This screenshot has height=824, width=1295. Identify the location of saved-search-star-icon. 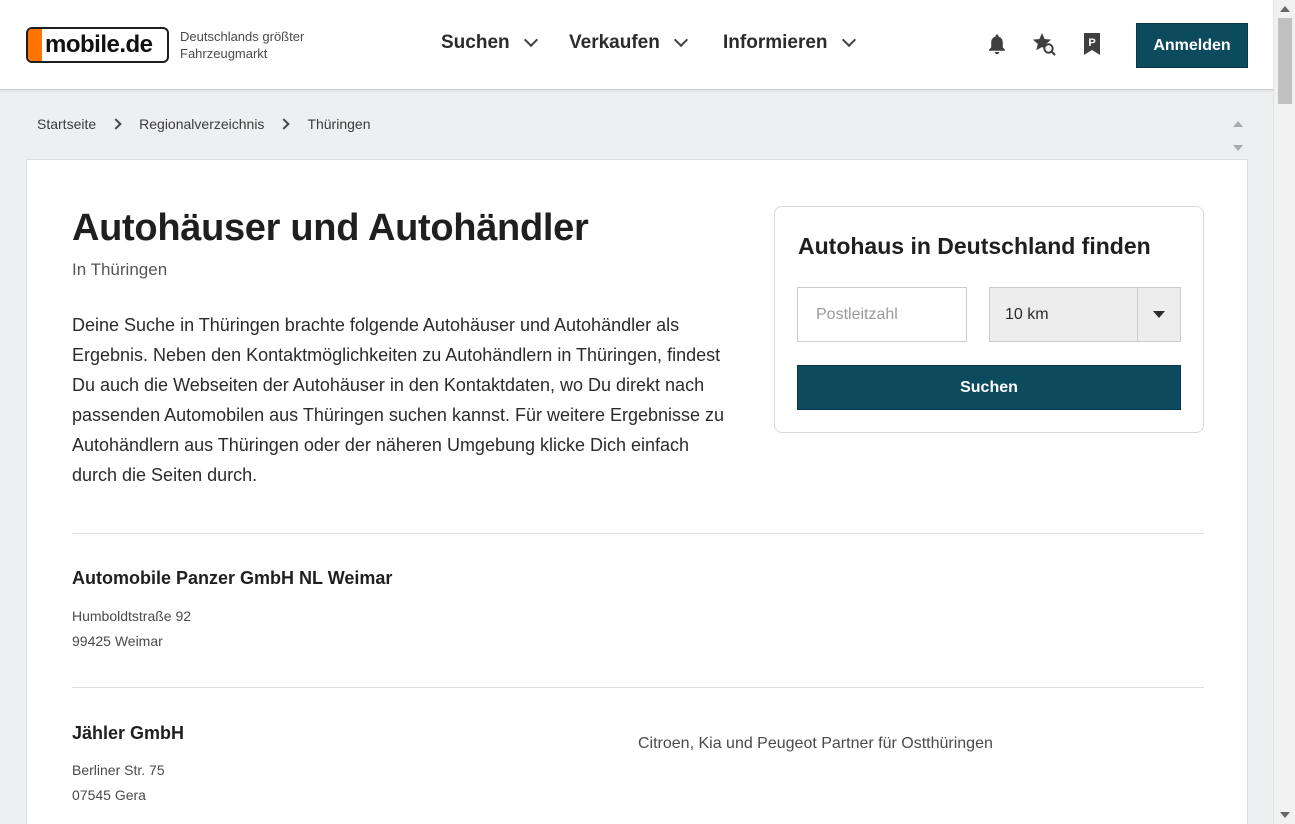
(1044, 44).